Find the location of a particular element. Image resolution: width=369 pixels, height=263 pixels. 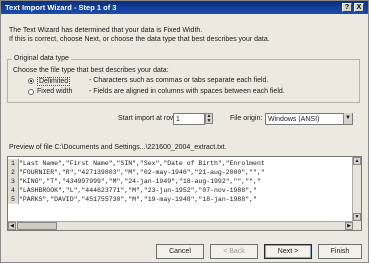

row-number: 5 is located at coordinates (13, 199).